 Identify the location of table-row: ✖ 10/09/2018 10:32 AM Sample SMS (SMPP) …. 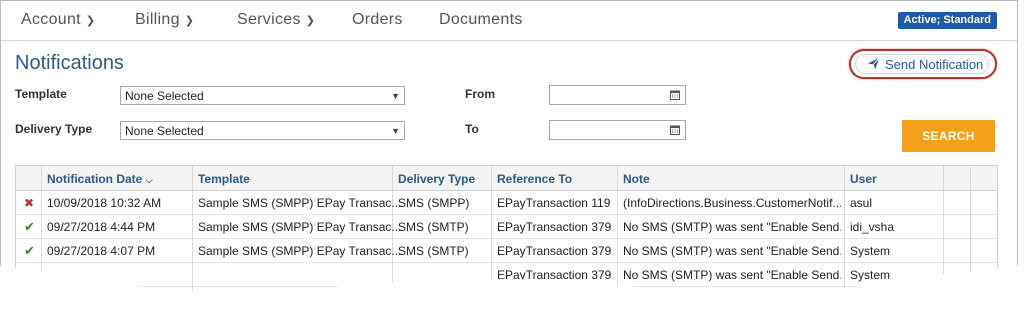
(506, 202).